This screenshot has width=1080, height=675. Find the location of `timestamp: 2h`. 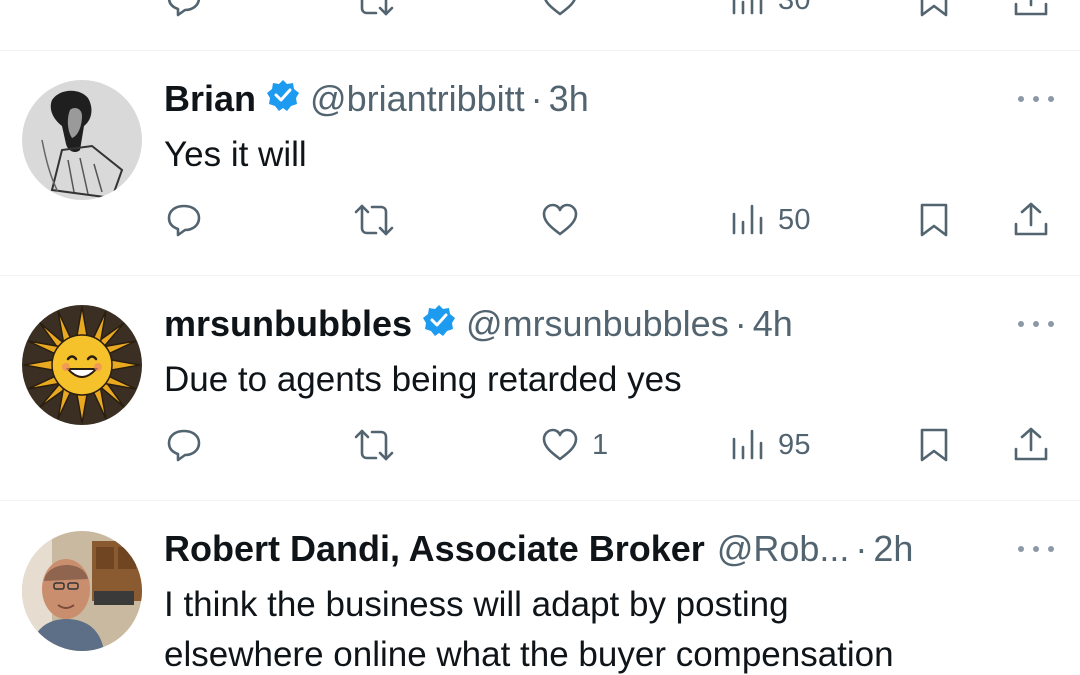

timestamp: 2h is located at coordinates (893, 549).